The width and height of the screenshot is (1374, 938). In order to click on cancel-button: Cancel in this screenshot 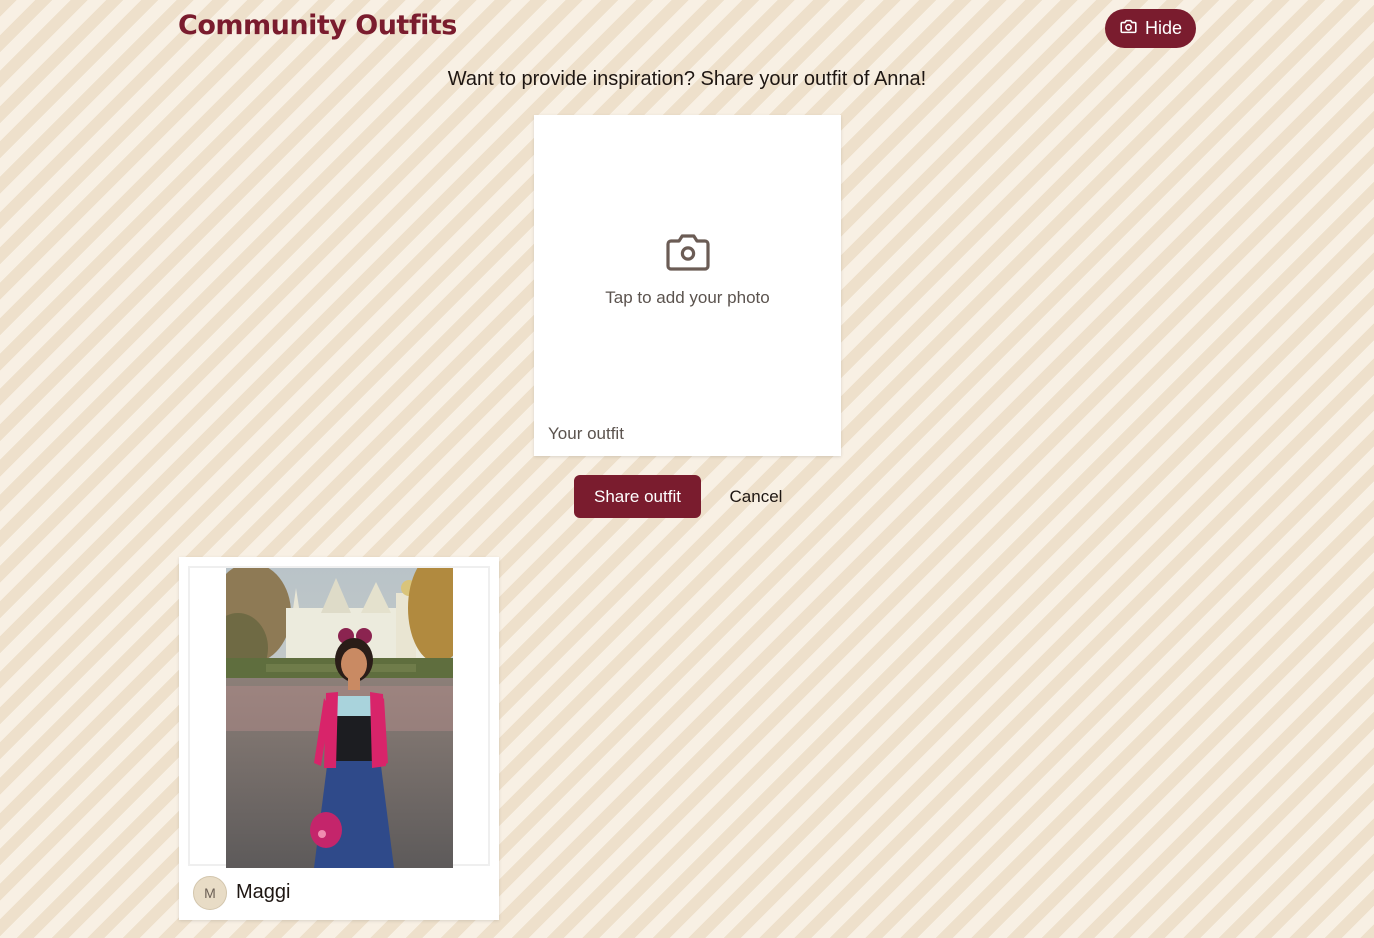, I will do `click(756, 496)`.